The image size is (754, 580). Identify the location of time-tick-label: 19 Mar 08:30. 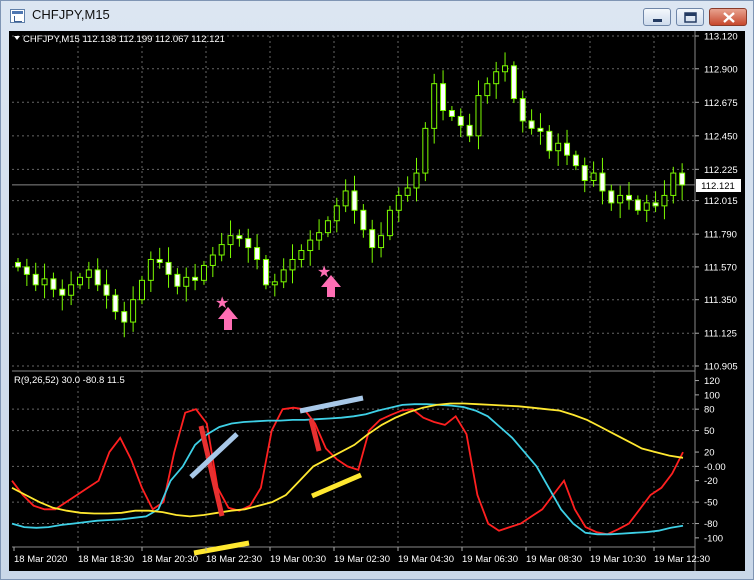
(554, 559).